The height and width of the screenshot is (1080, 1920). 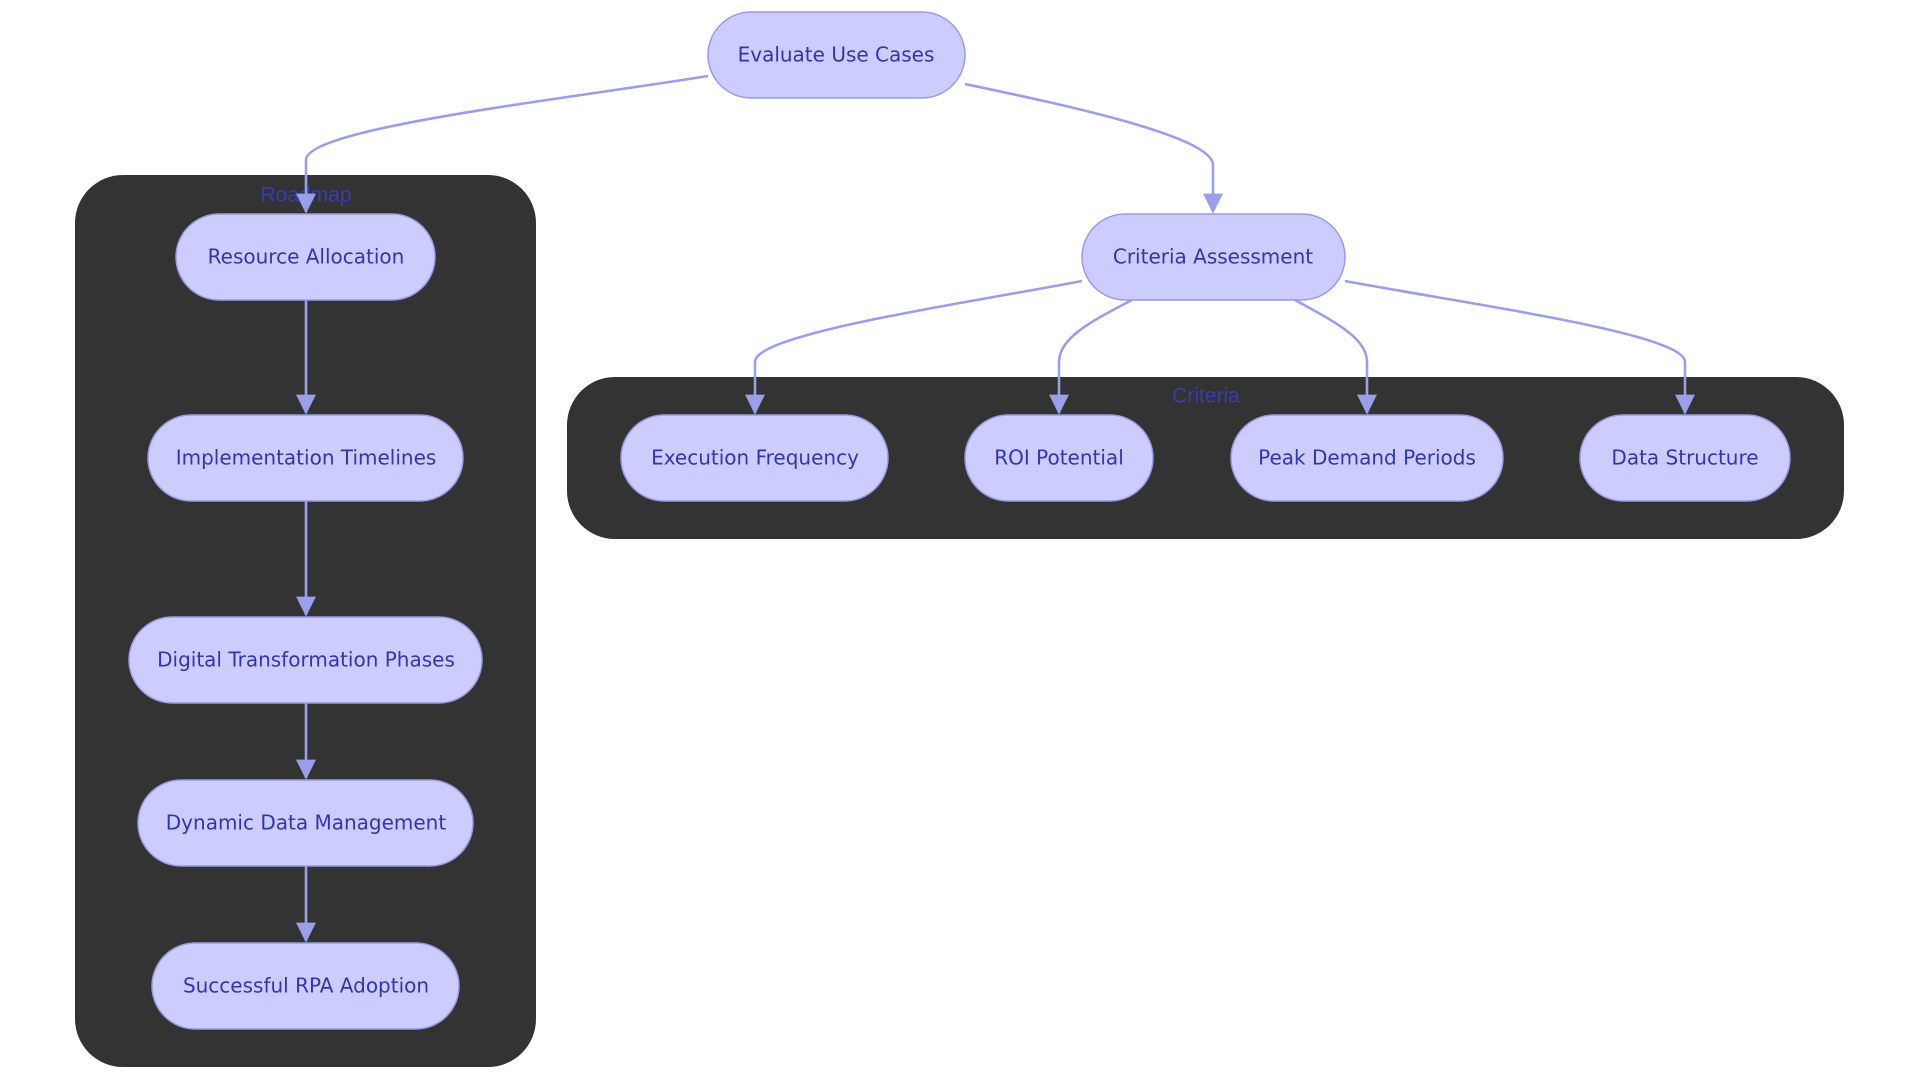 I want to click on node-dynamic-data-management: Dynamic Data Management, so click(x=305, y=823).